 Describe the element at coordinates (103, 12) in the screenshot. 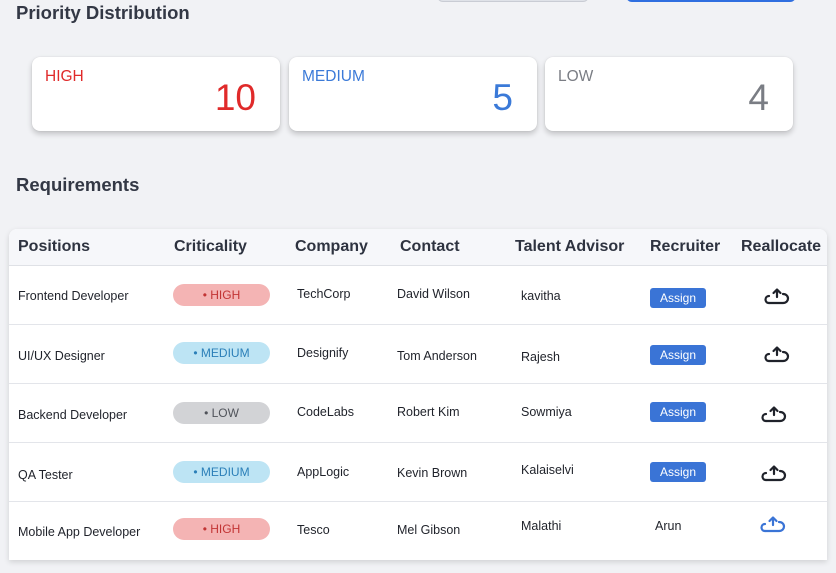

I see `priority-distribution-title: Priority Distribution` at that location.